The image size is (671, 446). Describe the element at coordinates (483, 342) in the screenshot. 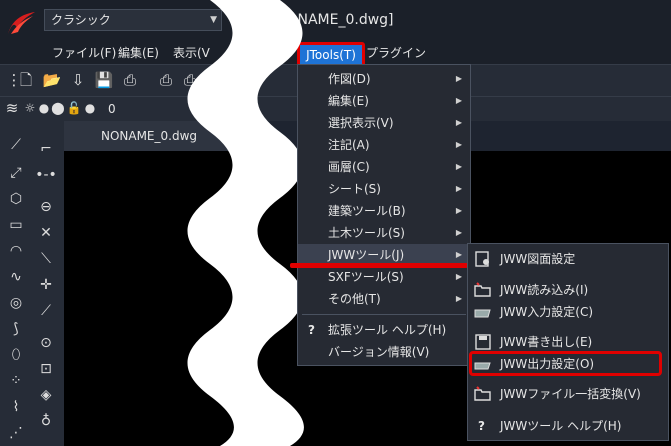

I see `floppy-disk-icon` at that location.